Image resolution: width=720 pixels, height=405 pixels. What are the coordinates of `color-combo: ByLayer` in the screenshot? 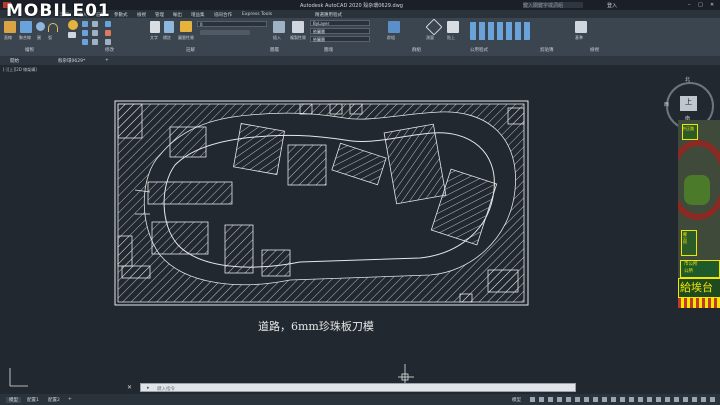 It's located at (340, 23).